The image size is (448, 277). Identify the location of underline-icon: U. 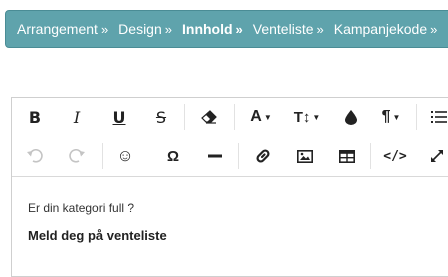
(119, 117).